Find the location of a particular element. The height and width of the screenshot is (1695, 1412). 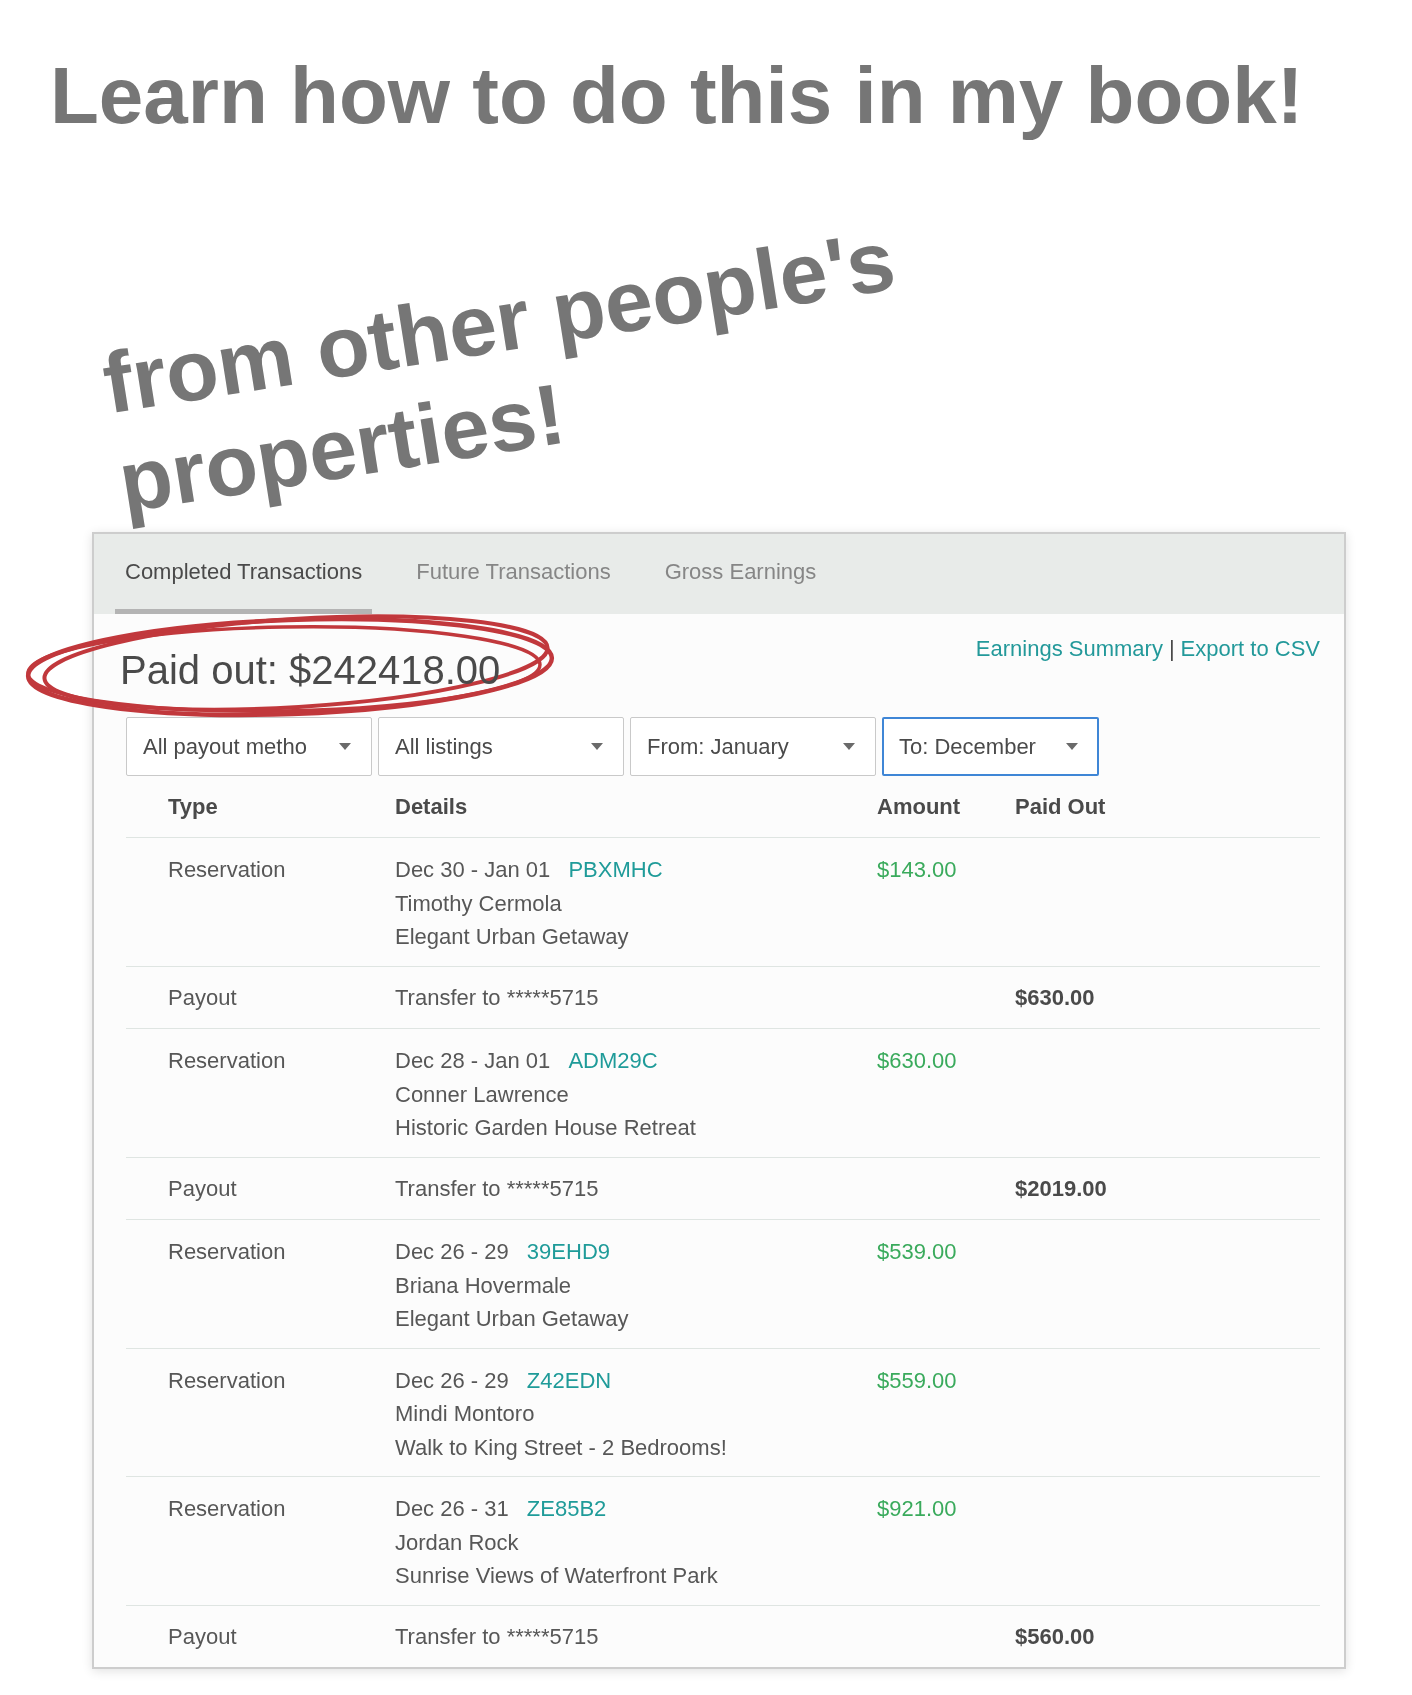

confirmation-code-link: ZE85B2 is located at coordinates (566, 1508).